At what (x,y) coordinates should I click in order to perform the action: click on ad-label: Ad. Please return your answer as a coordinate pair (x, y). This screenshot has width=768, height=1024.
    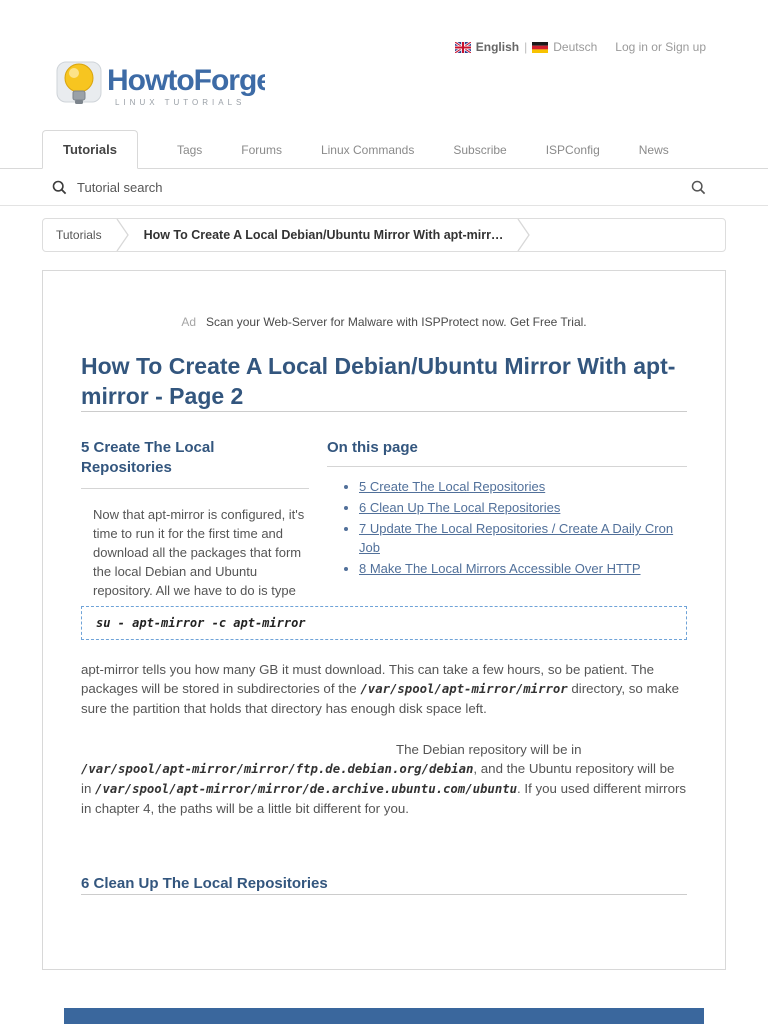
    Looking at the image, I should click on (189, 322).